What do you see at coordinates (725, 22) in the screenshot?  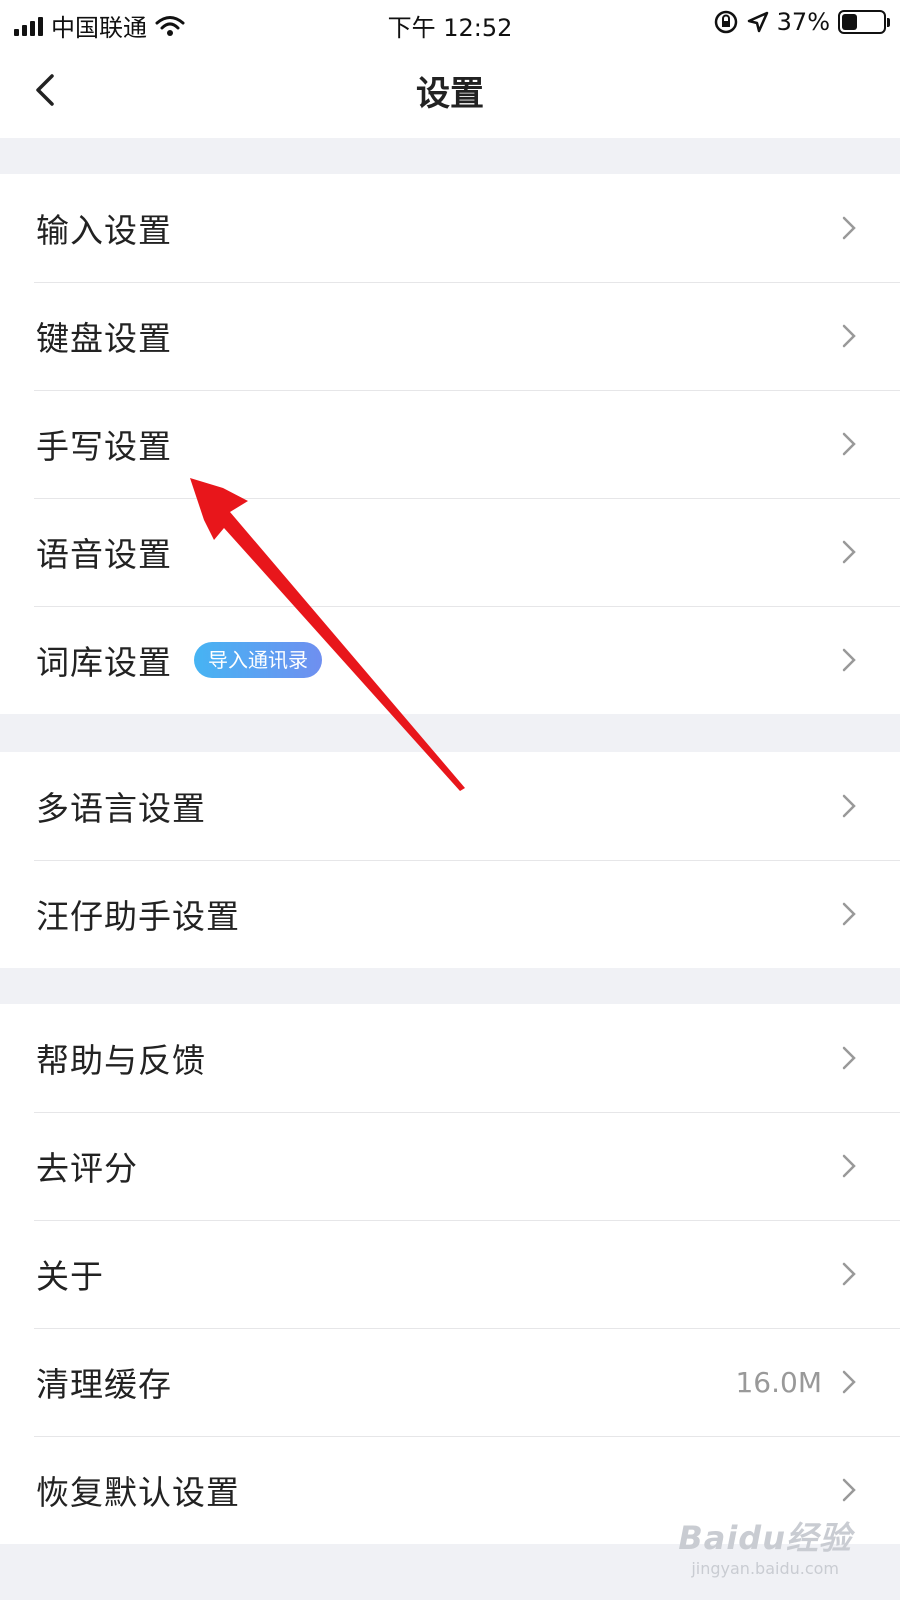 I see `orientation-lock-icon` at bounding box center [725, 22].